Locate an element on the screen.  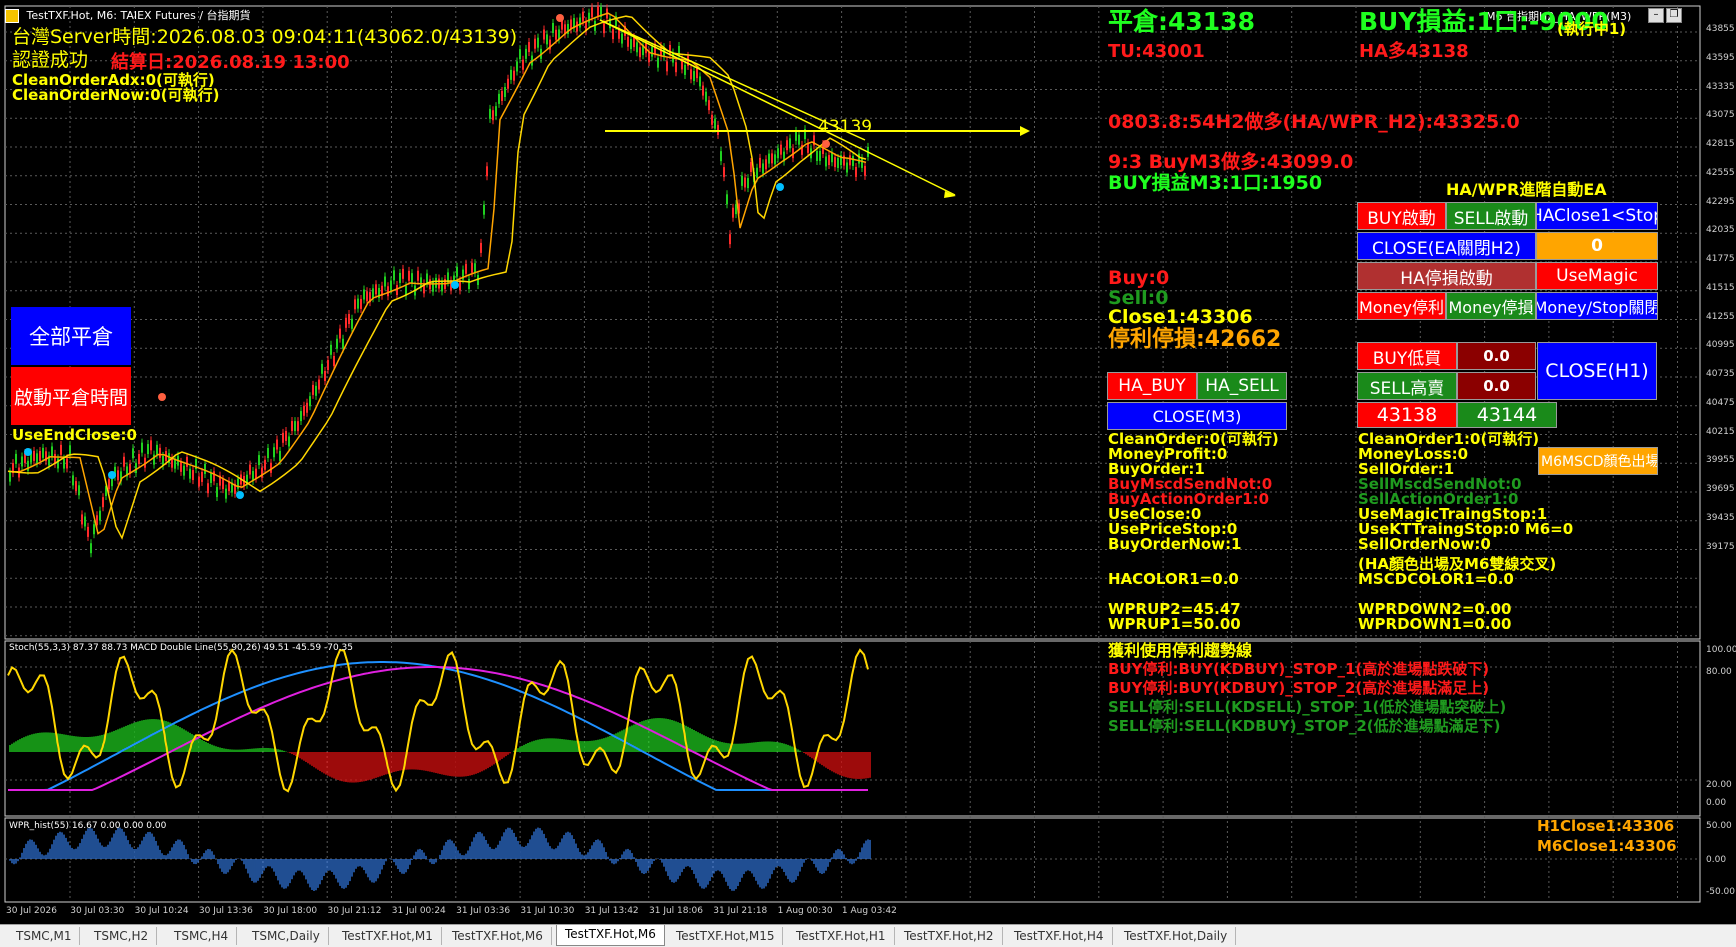
price-axis-label: 43595 is located at coordinates (1720, 57).